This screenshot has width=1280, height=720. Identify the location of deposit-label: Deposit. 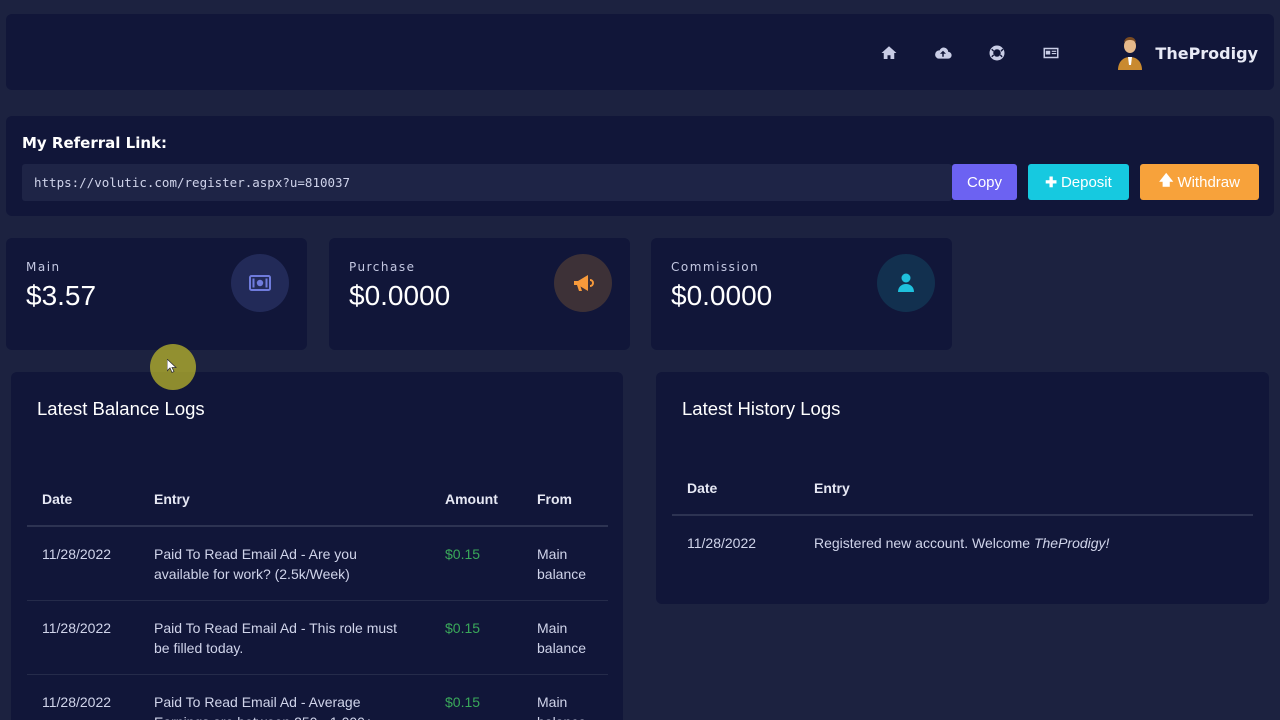
(1086, 182).